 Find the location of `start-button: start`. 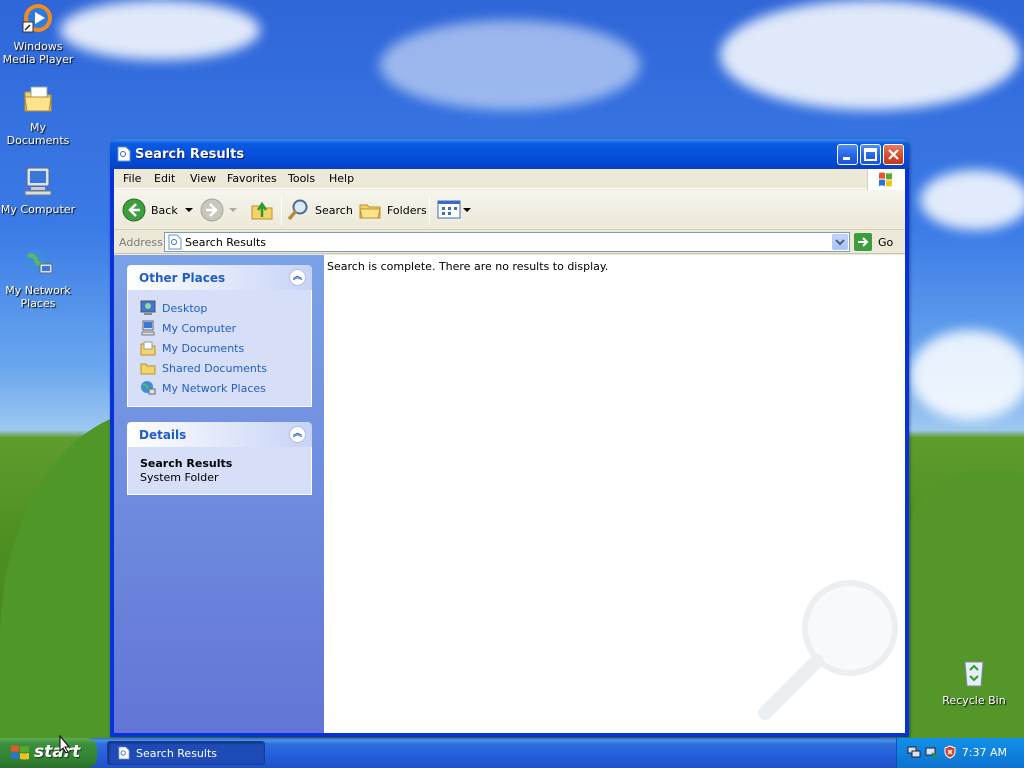

start-button: start is located at coordinates (48, 753).